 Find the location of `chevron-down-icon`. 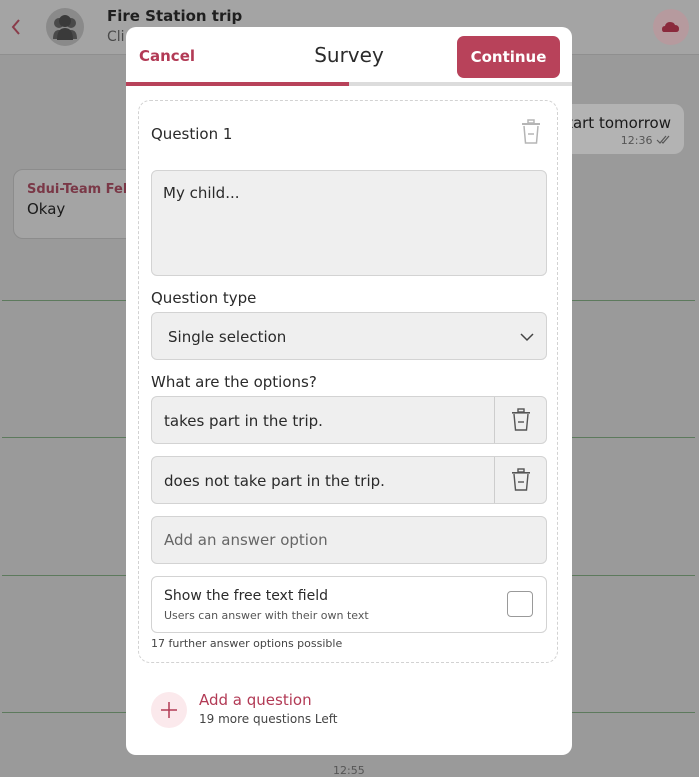

chevron-down-icon is located at coordinates (527, 337).